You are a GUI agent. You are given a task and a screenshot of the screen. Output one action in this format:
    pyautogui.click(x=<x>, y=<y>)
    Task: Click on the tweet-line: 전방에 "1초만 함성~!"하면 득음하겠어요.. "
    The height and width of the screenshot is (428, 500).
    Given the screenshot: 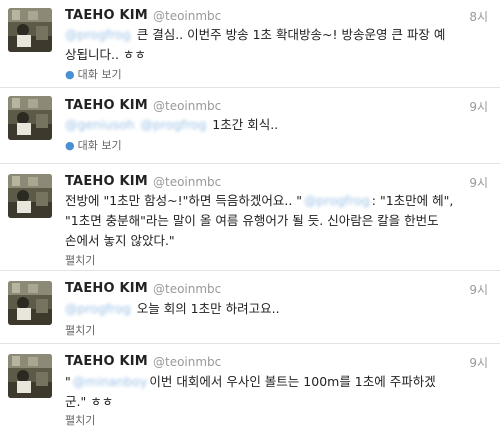 What is the action you would take?
    pyautogui.click(x=184, y=200)
    